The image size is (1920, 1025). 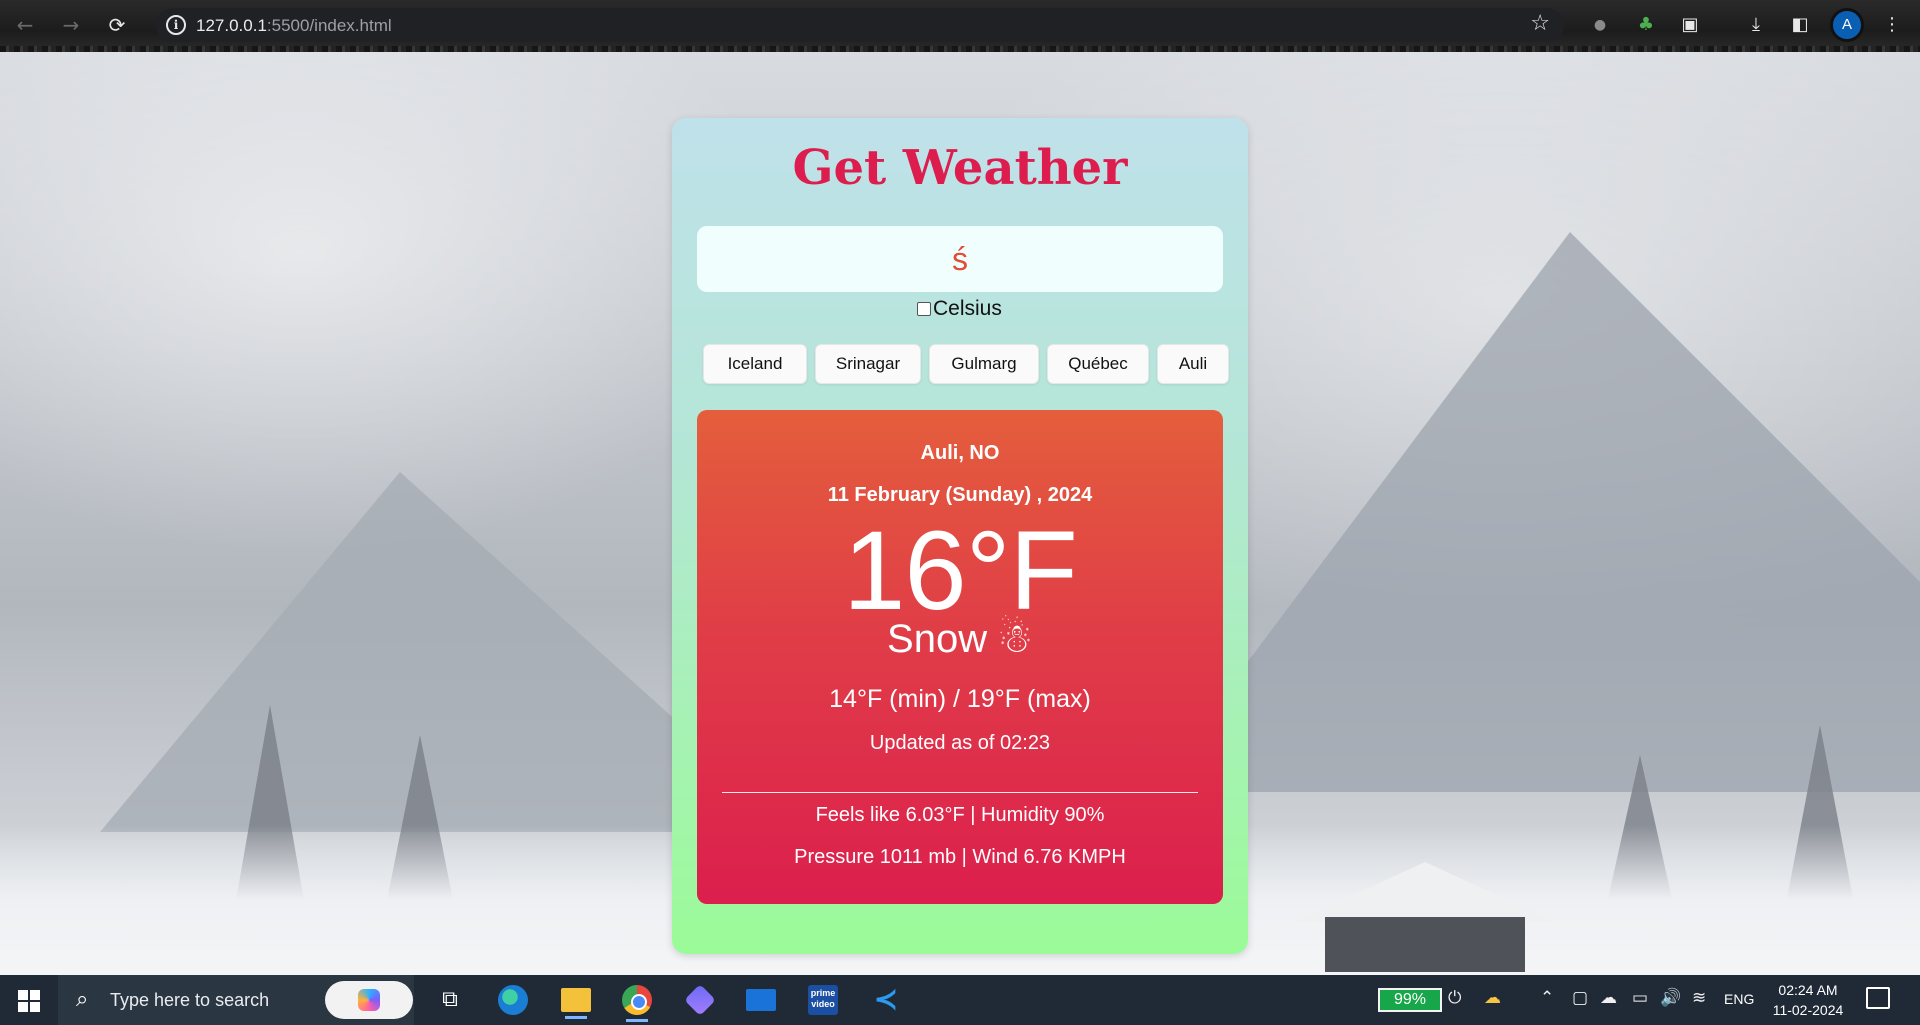 What do you see at coordinates (25, 25) in the screenshot?
I see `back-icon: ←` at bounding box center [25, 25].